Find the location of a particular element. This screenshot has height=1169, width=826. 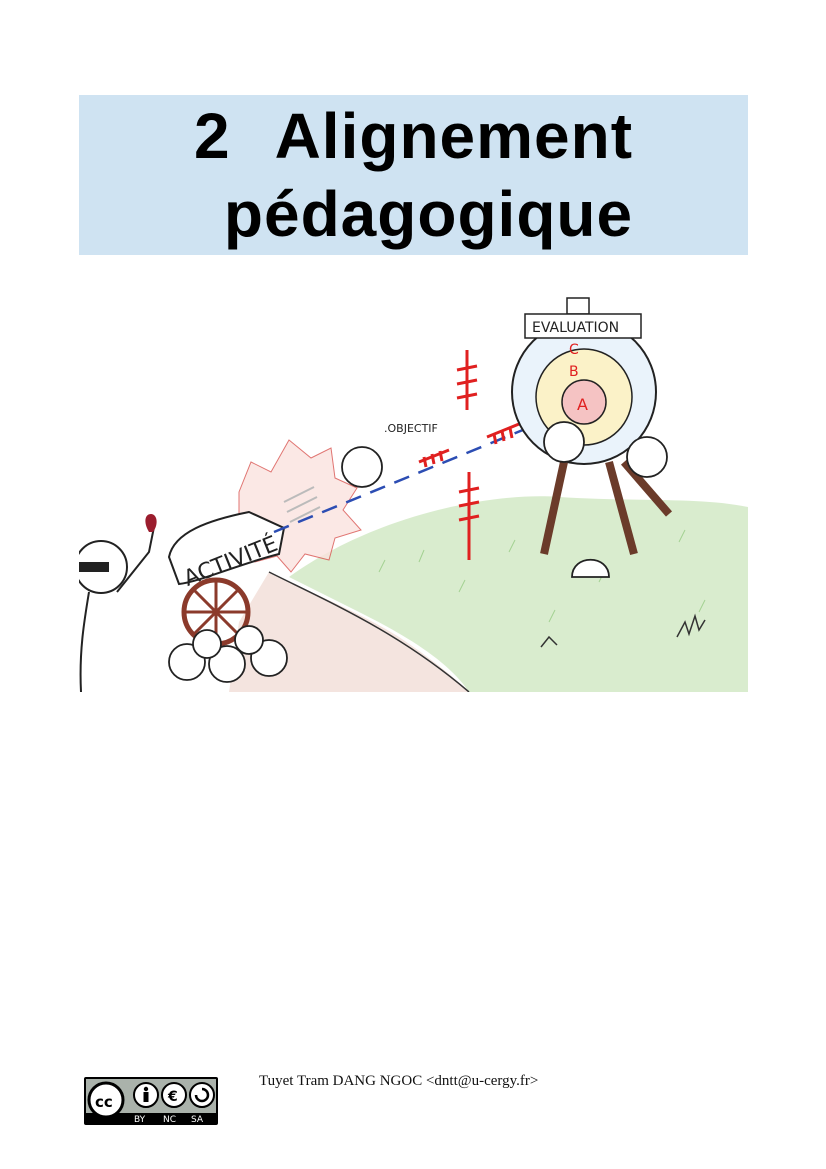

evaluation-sign-label: EVALUATION is located at coordinates (575, 328).